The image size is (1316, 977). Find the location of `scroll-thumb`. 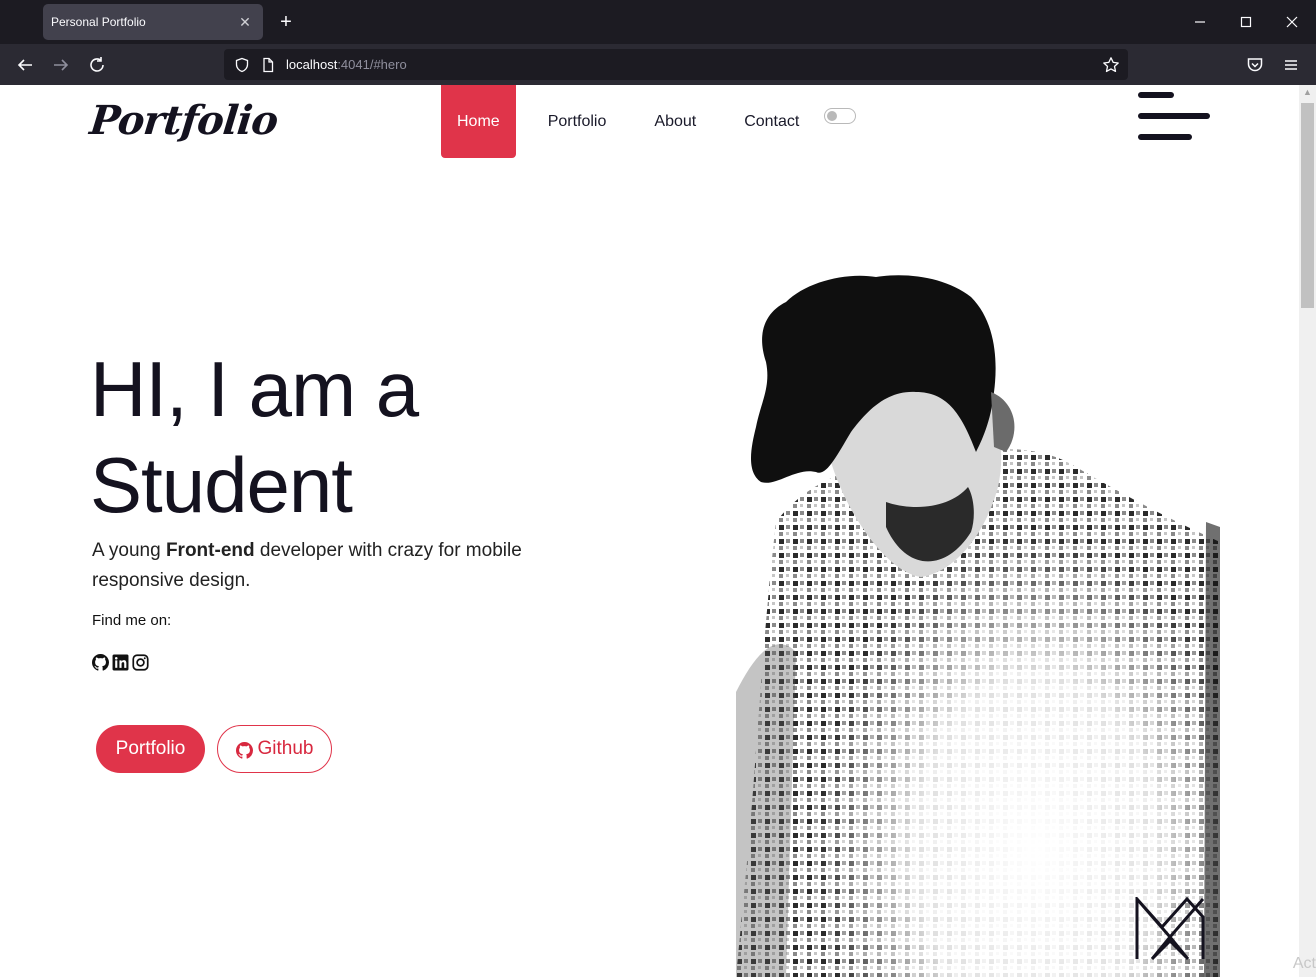

scroll-thumb is located at coordinates (1307, 205).